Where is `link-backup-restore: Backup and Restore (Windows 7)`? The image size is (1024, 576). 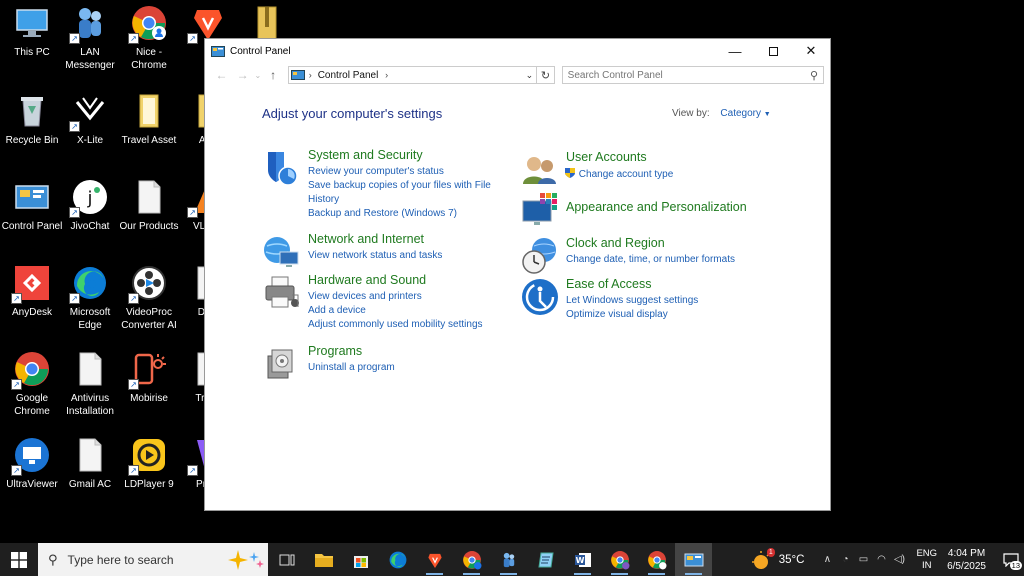
link-backup-restore: Backup and Restore (Windows 7) is located at coordinates (400, 214).